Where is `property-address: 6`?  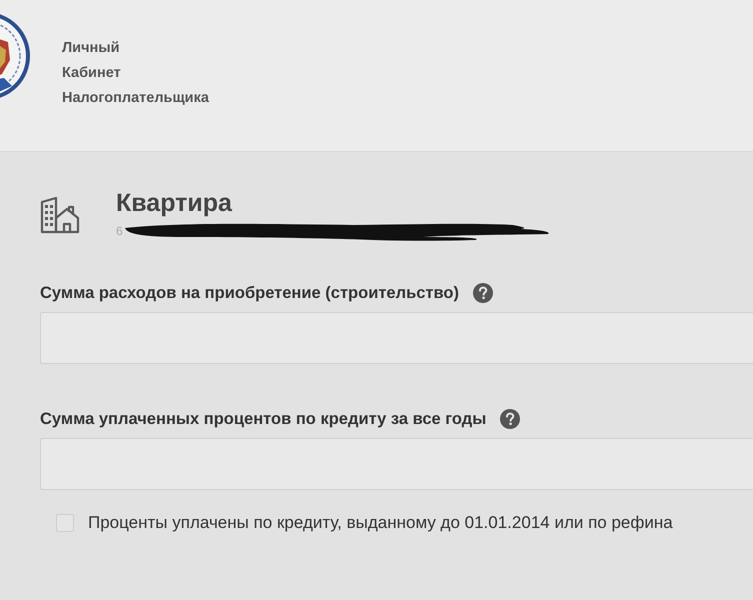 property-address: 6 is located at coordinates (119, 231).